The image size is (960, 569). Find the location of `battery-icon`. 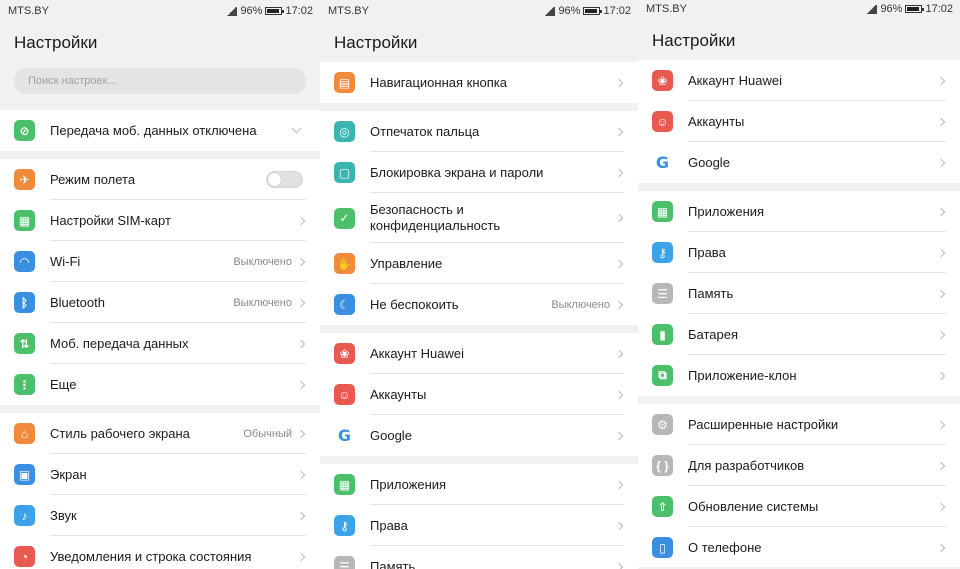

battery-icon is located at coordinates (915, 9).